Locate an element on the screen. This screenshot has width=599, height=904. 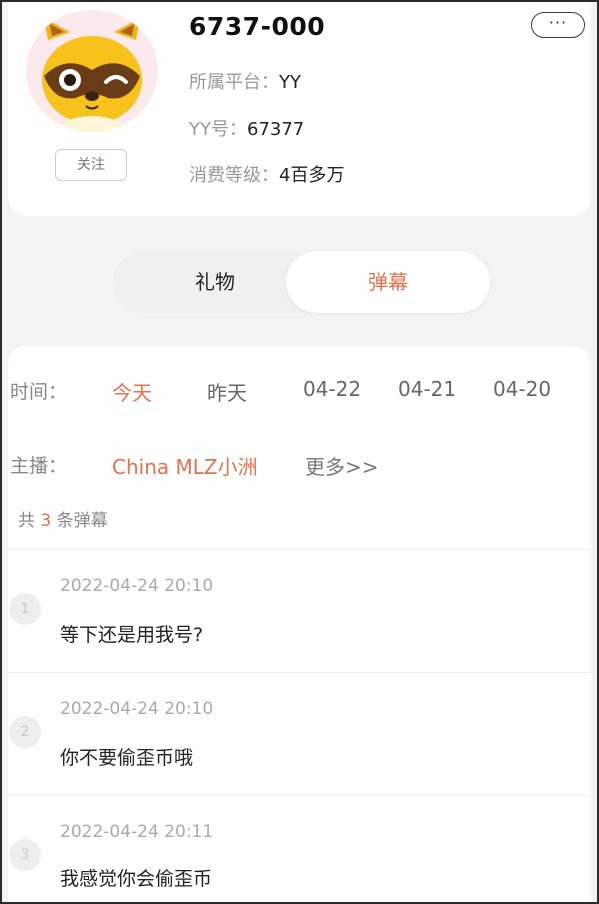
tab-switcher: 礼物 弹幕 is located at coordinates (301, 282).